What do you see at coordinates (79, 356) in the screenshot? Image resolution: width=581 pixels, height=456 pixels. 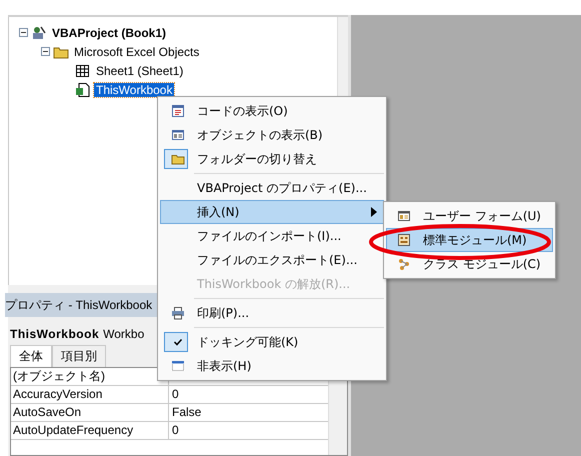 I see `properties-tab: 項目別` at bounding box center [79, 356].